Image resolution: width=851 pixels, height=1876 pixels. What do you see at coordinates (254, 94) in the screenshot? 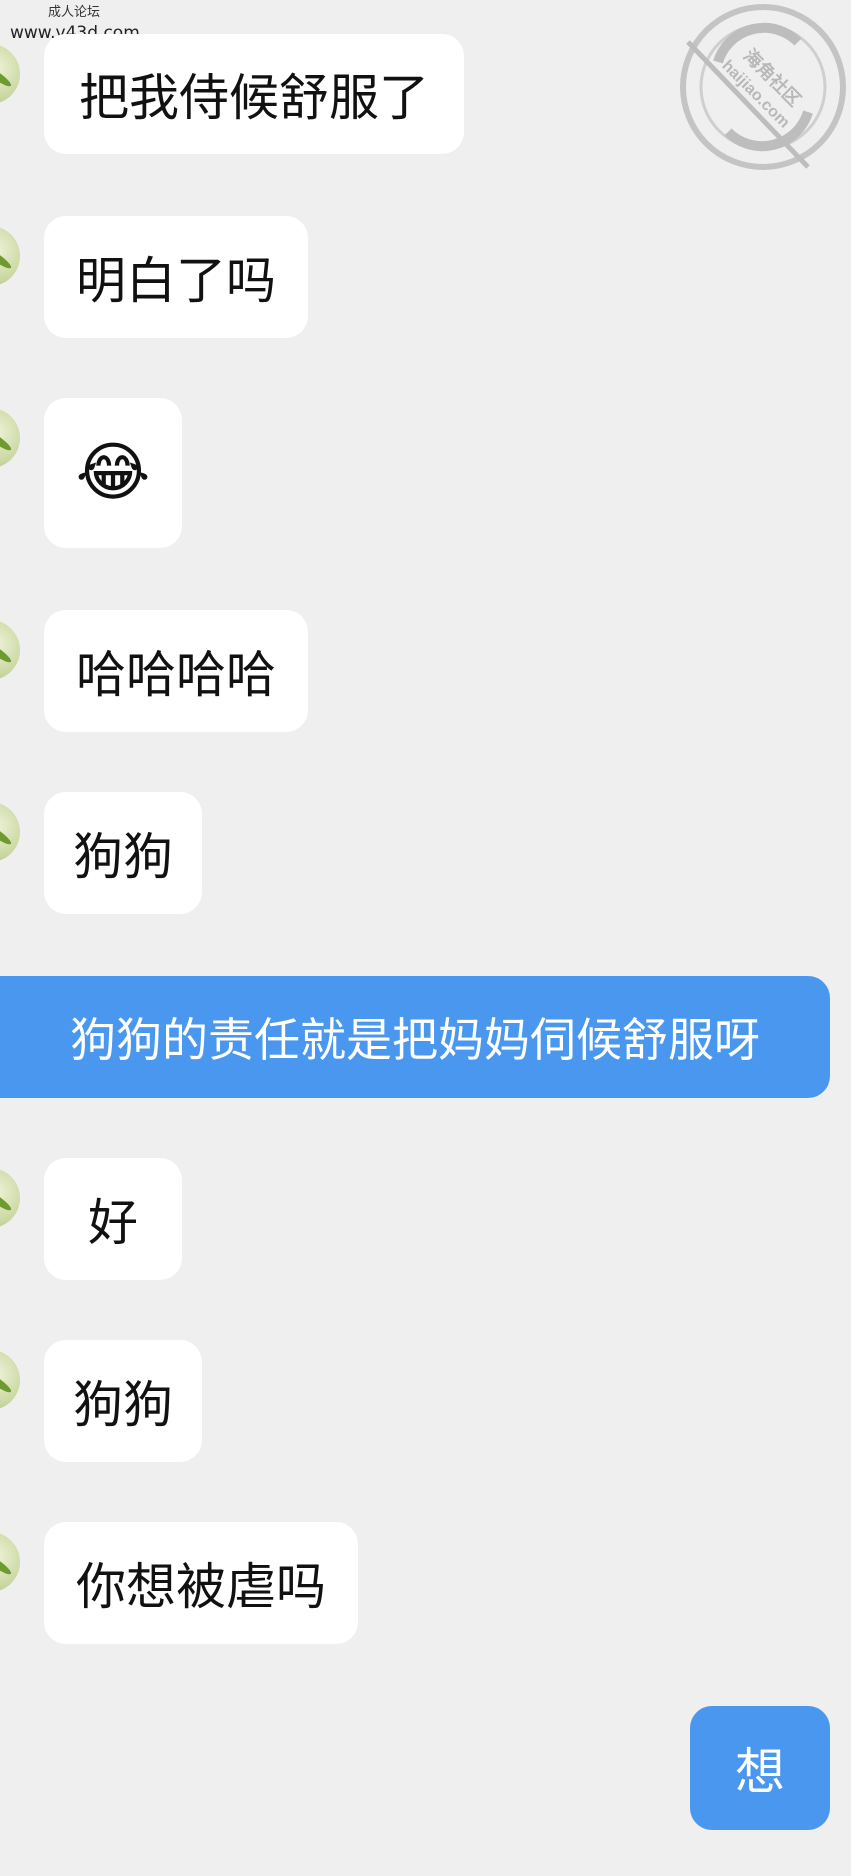
I see `message-bubble-incoming: 把我侍候舒服了` at bounding box center [254, 94].